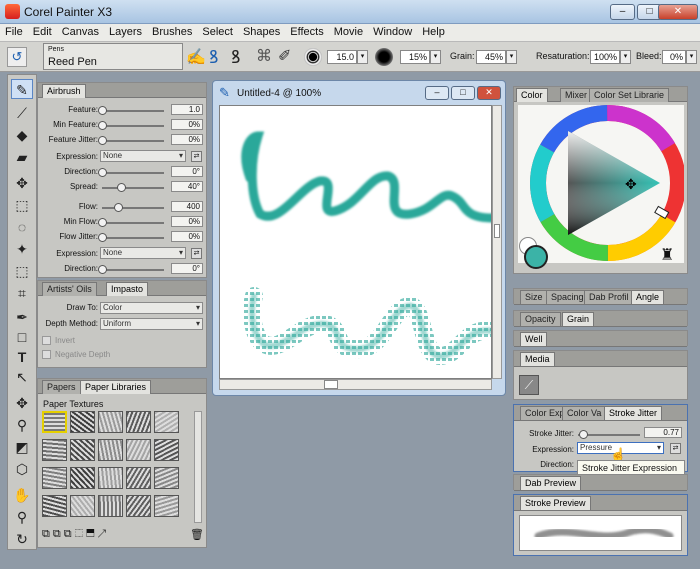  I want to click on paper-delete-icon: 🗑, so click(197, 534).